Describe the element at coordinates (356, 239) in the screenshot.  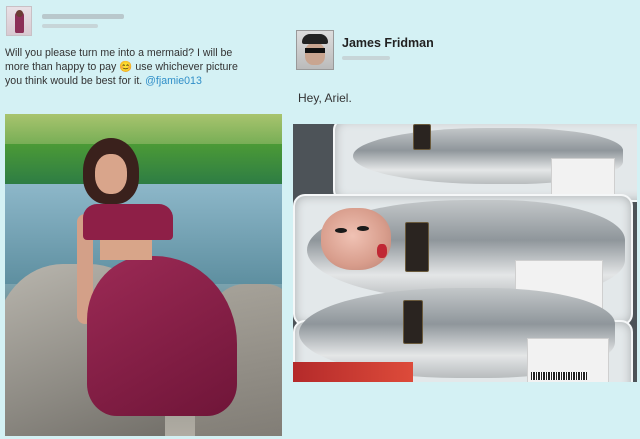
I see `edited-face` at that location.